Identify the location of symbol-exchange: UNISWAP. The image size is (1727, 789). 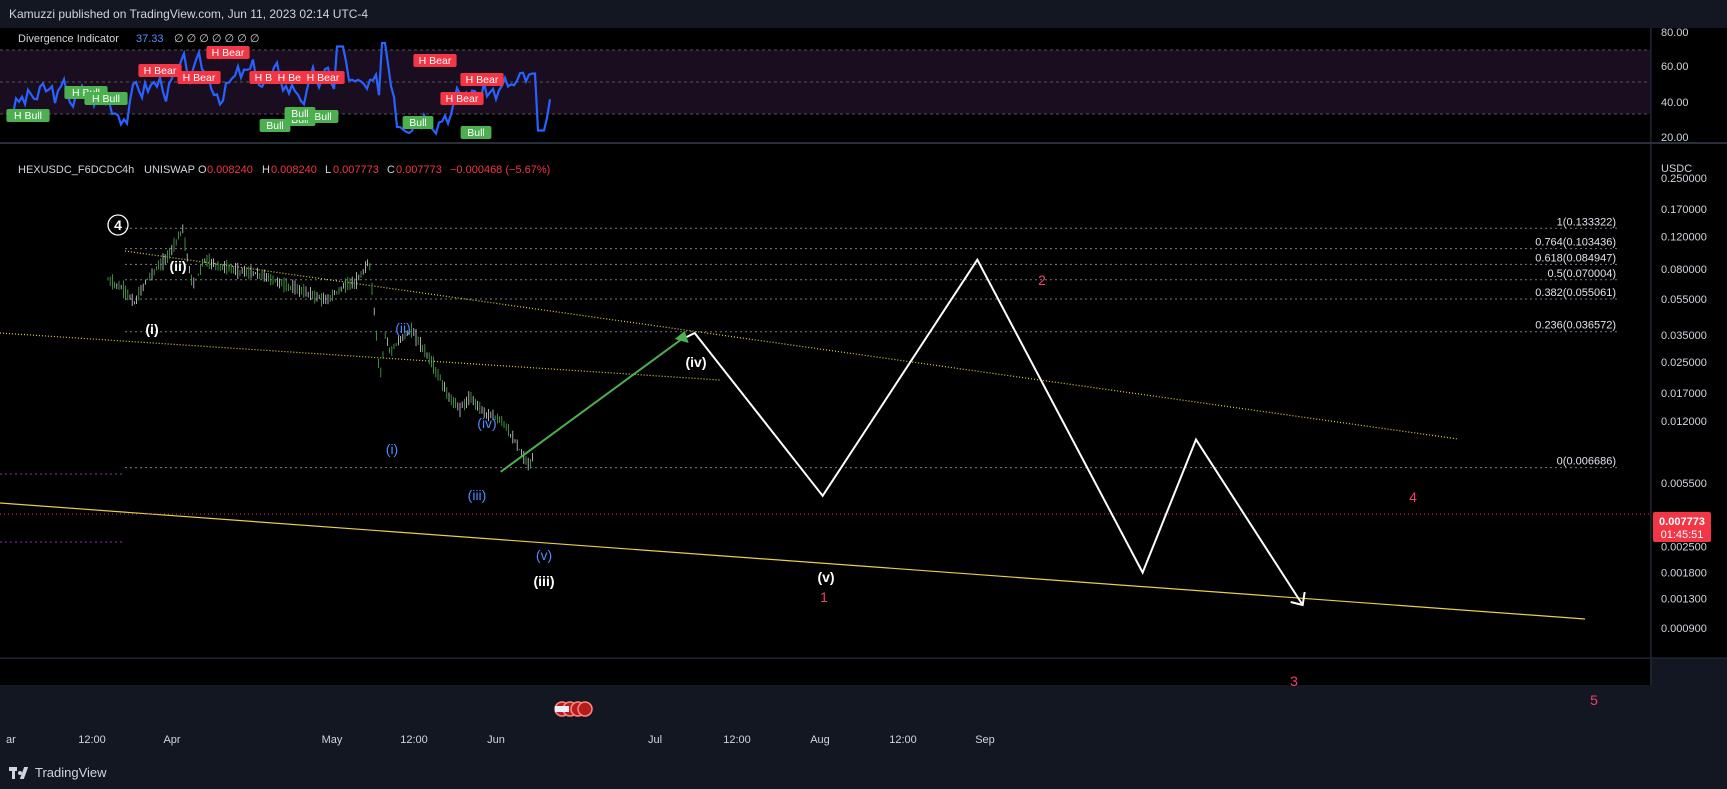
(169, 170).